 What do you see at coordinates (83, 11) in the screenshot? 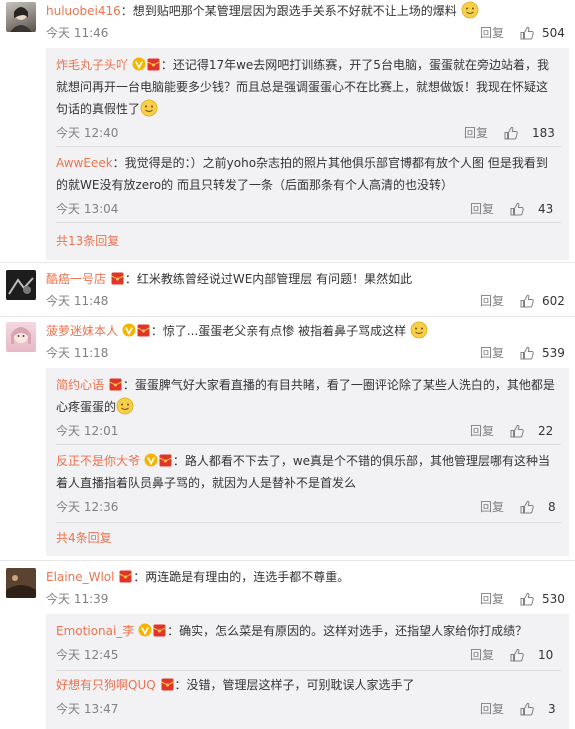
I see `comment-username: huluobei416` at bounding box center [83, 11].